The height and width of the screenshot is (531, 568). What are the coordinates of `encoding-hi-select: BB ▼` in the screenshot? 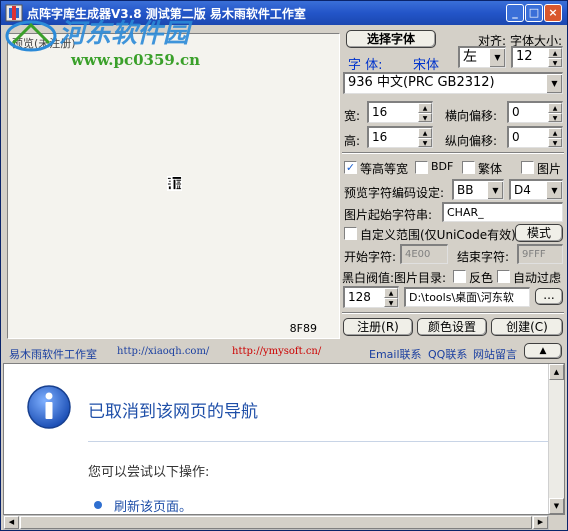 It's located at (478, 189).